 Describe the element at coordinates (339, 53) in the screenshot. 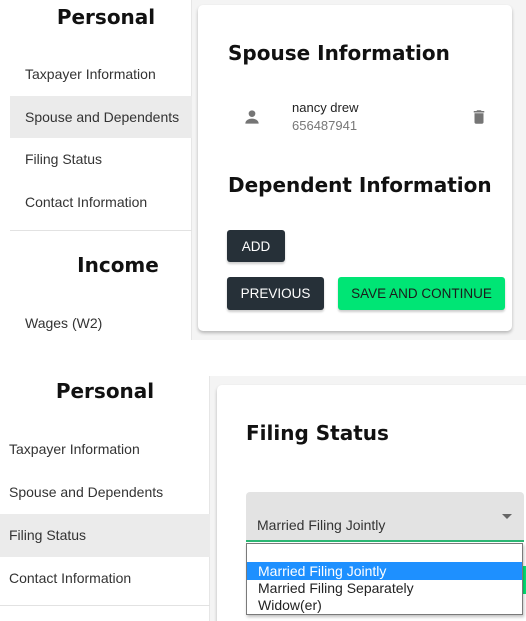

I see `spouse-information-title: Spouse Information` at that location.